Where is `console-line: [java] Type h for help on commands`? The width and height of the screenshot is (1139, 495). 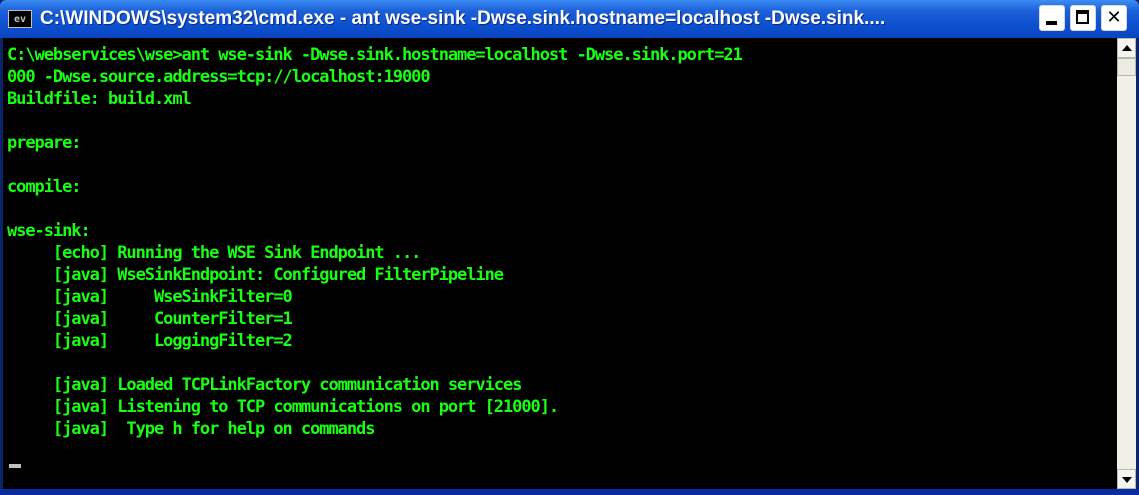 console-line: [java] Type h for help on commands is located at coordinates (191, 429).